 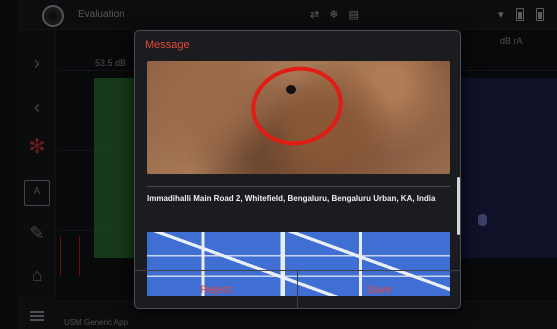 What do you see at coordinates (291, 89) in the screenshot?
I see `defect-spot` at bounding box center [291, 89].